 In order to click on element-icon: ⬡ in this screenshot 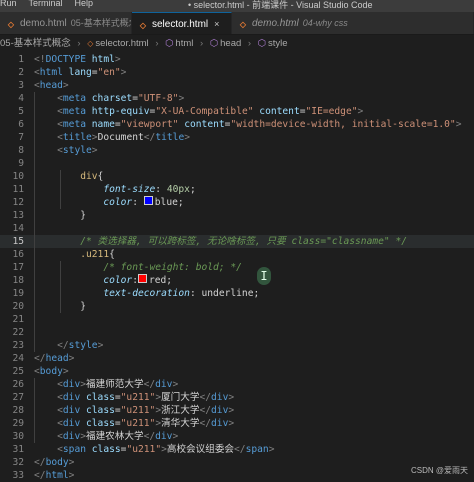, I will do `click(169, 43)`.